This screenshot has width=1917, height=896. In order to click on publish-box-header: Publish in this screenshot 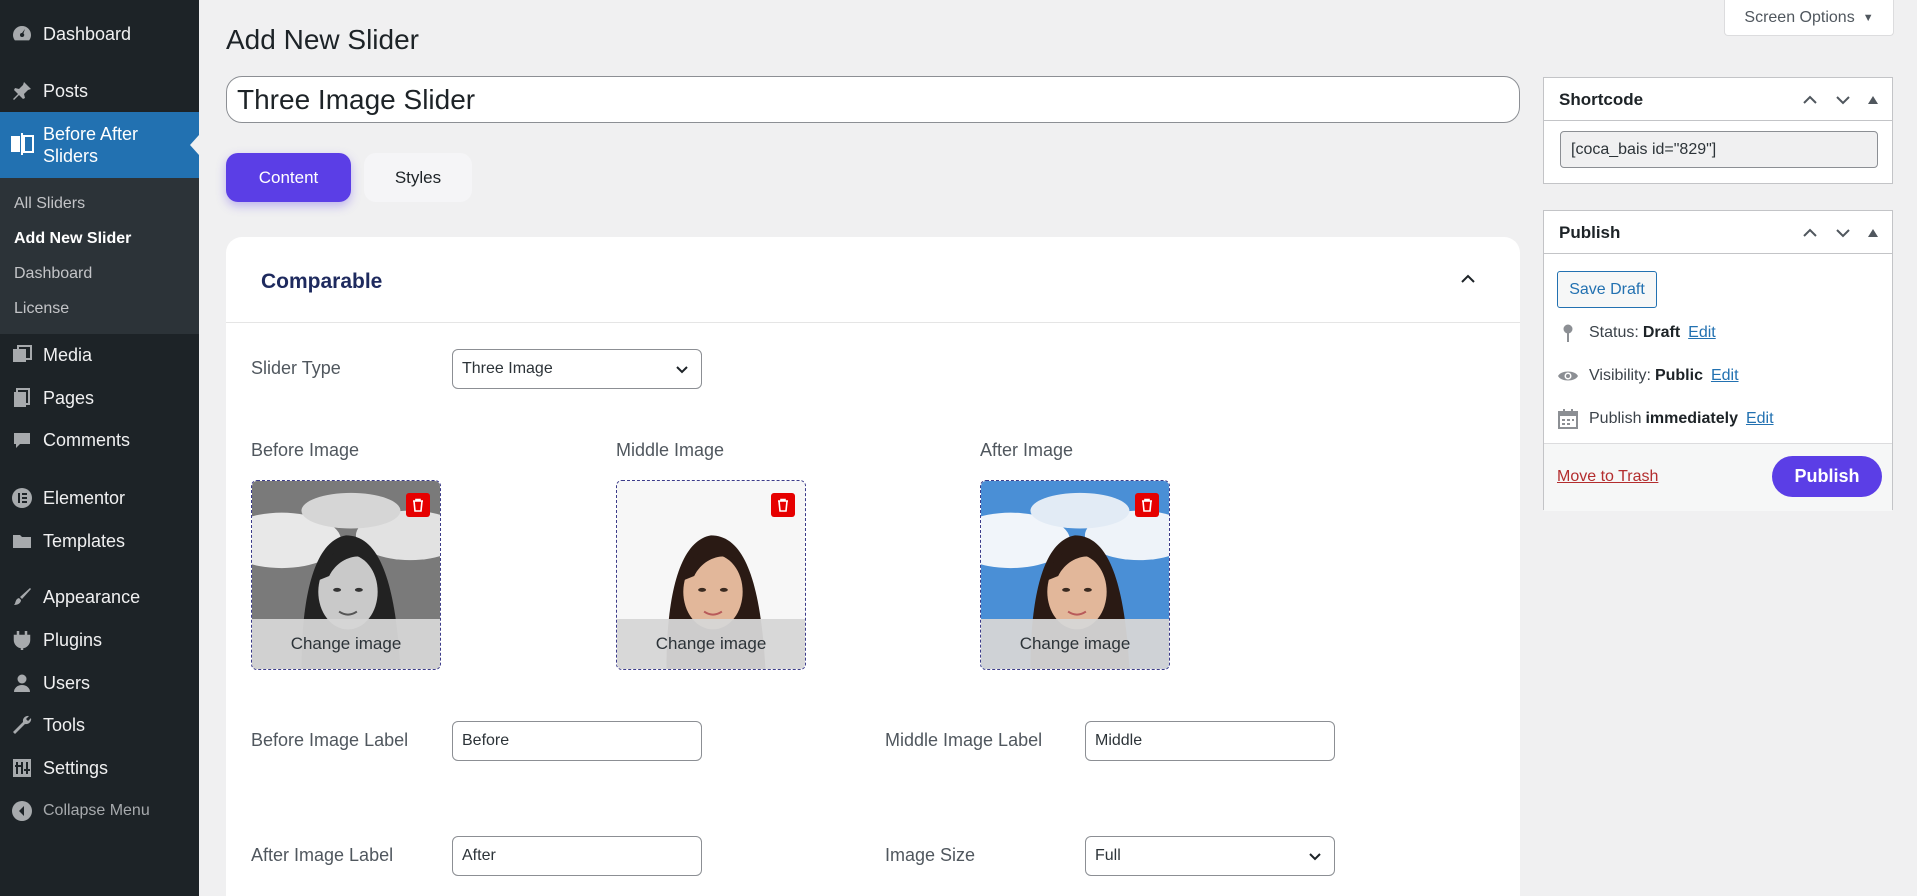, I will do `click(1718, 232)`.